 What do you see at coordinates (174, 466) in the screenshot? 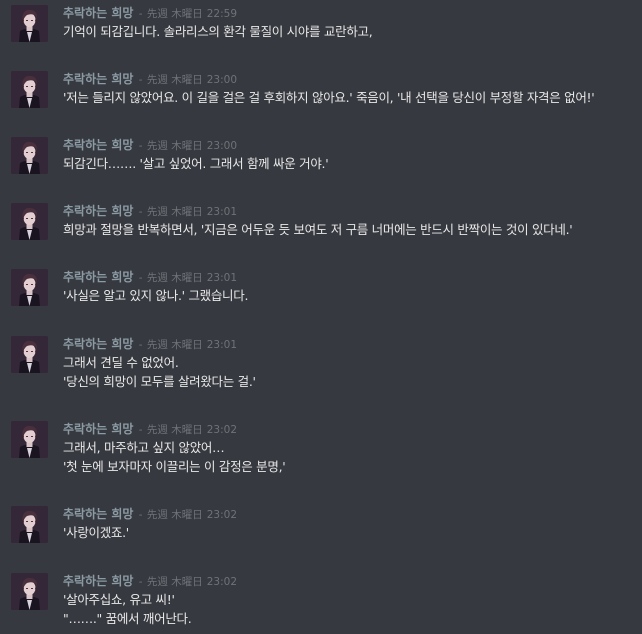
I see `message-text: '첫 눈에 보자마자 이끌리는 이 감정은 분명,'` at bounding box center [174, 466].